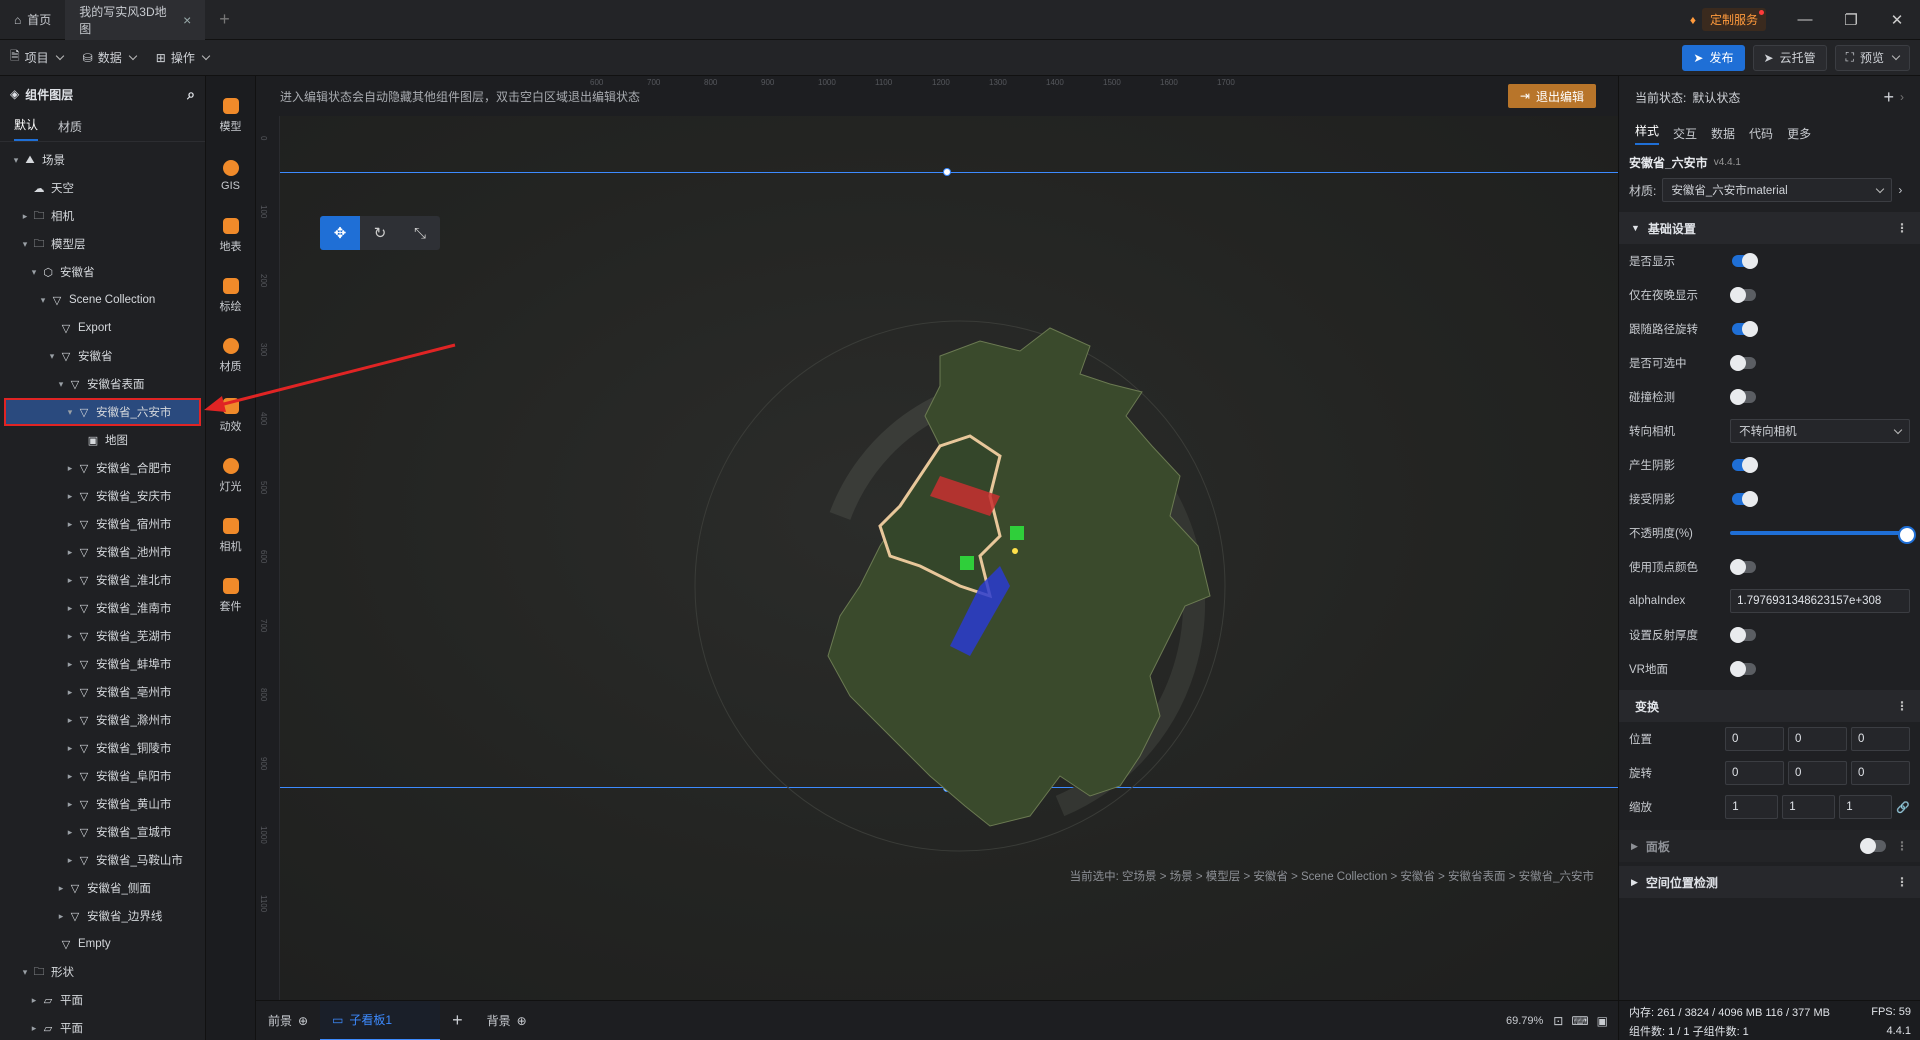 Image resolution: width=1920 pixels, height=1040 pixels. What do you see at coordinates (187, 20) in the screenshot?
I see `close-tab-icon: ×` at bounding box center [187, 20].